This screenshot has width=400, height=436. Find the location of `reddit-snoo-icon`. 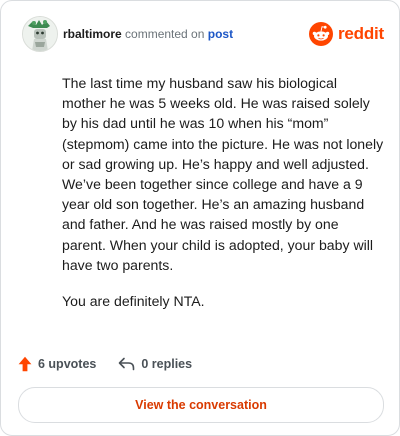

reddit-snoo-icon is located at coordinates (320, 34).